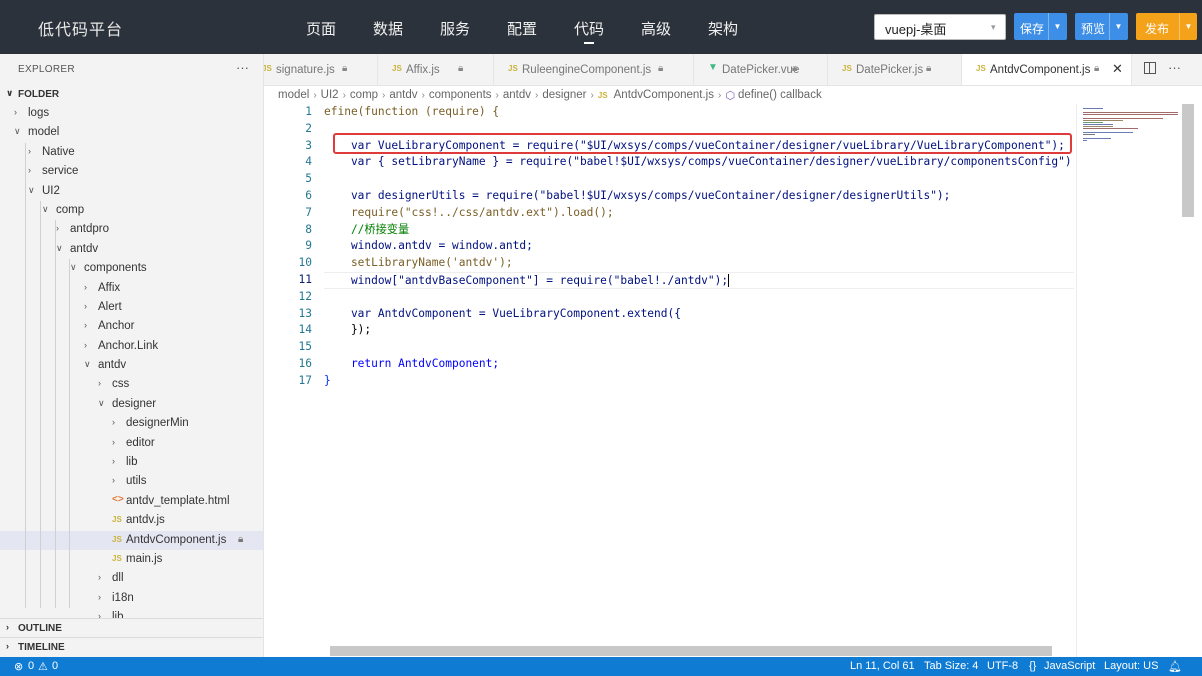 This screenshot has height=676, width=1202. I want to click on nav-item-code: 代码, so click(607, 27).